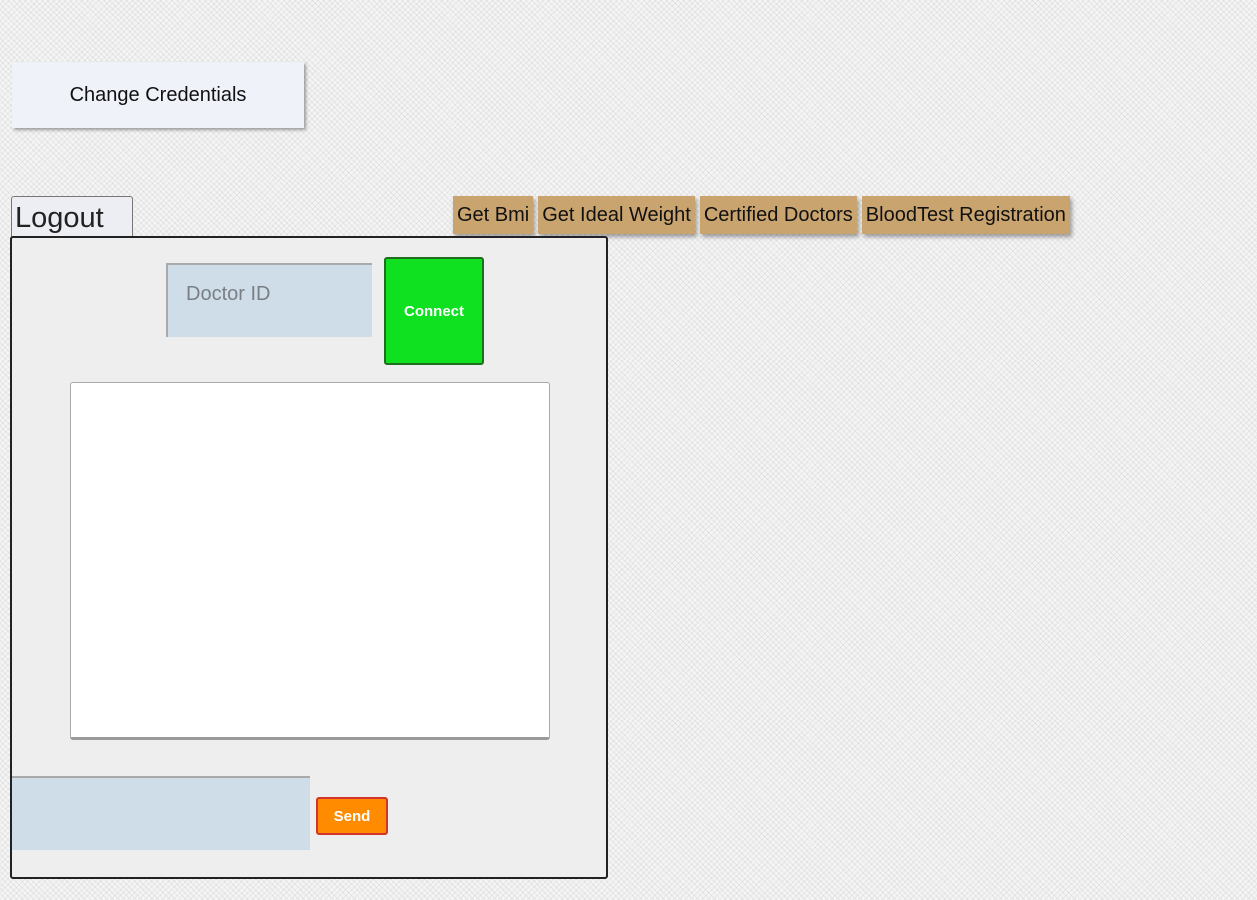 The image size is (1257, 900). I want to click on bloodtest-registration-button: BloodTest Registration, so click(965, 215).